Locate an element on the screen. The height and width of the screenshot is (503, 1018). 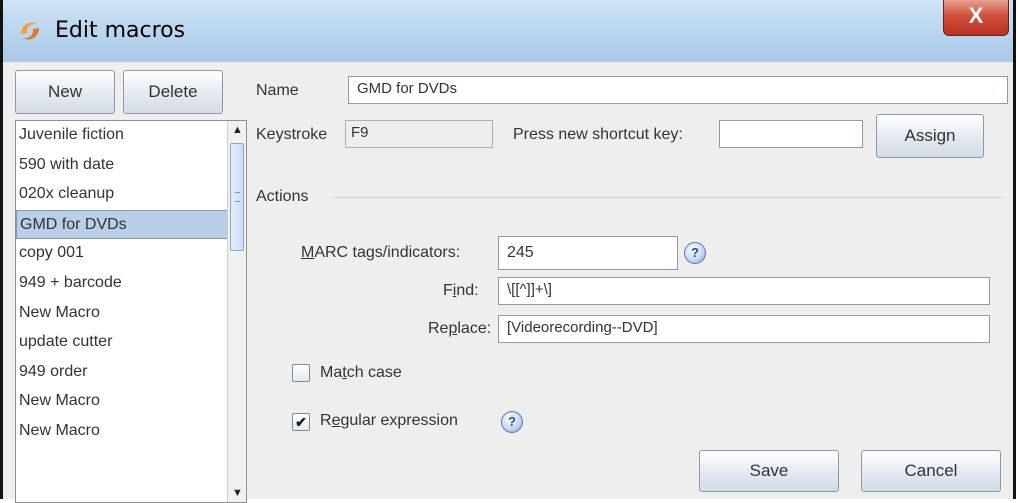
list-item: 020x cleanup is located at coordinates (131, 195).